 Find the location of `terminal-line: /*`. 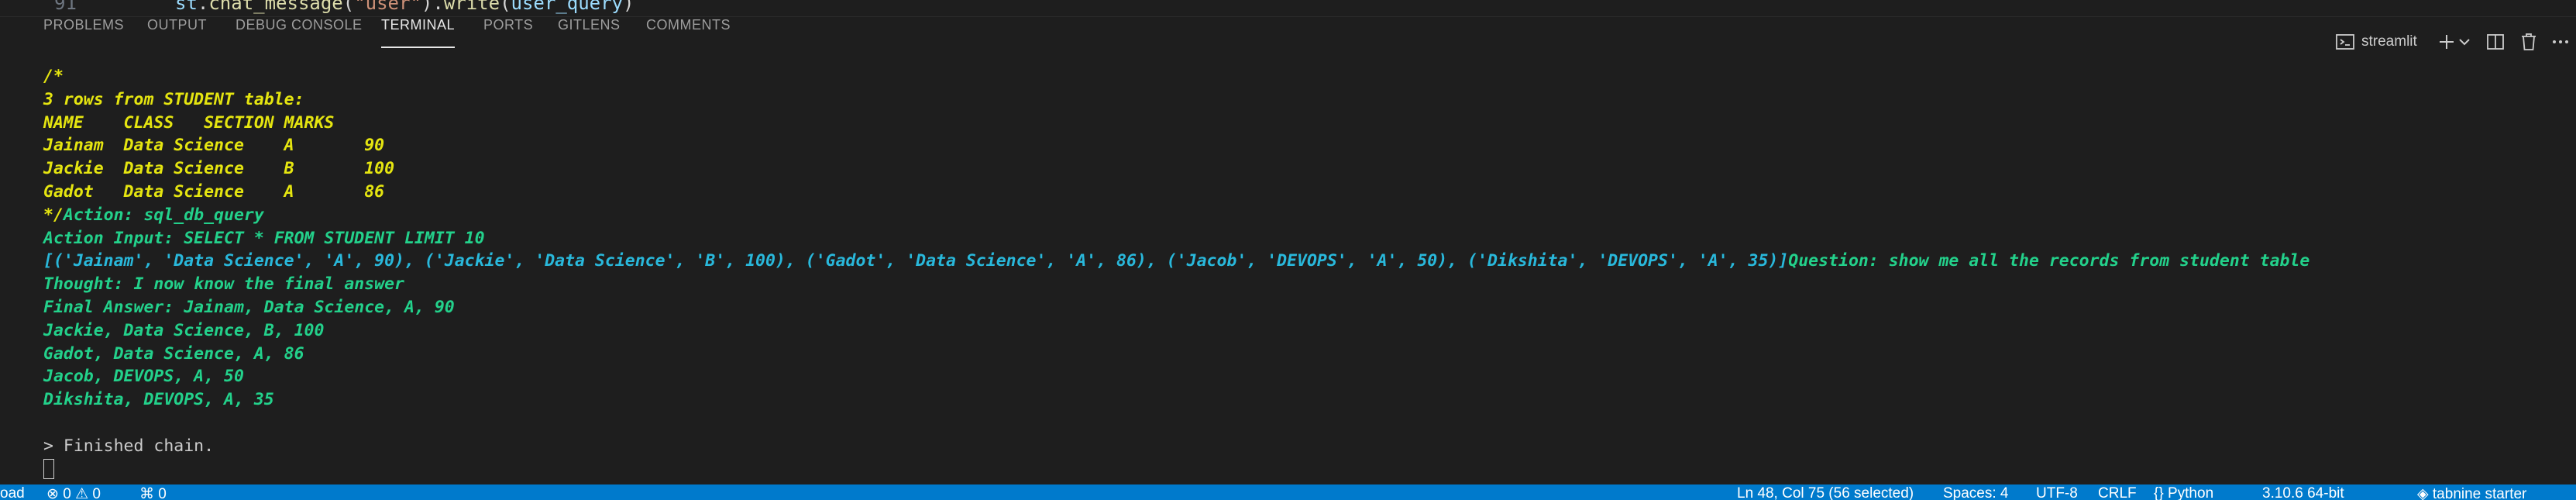

terminal-line: /* is located at coordinates (53, 76).